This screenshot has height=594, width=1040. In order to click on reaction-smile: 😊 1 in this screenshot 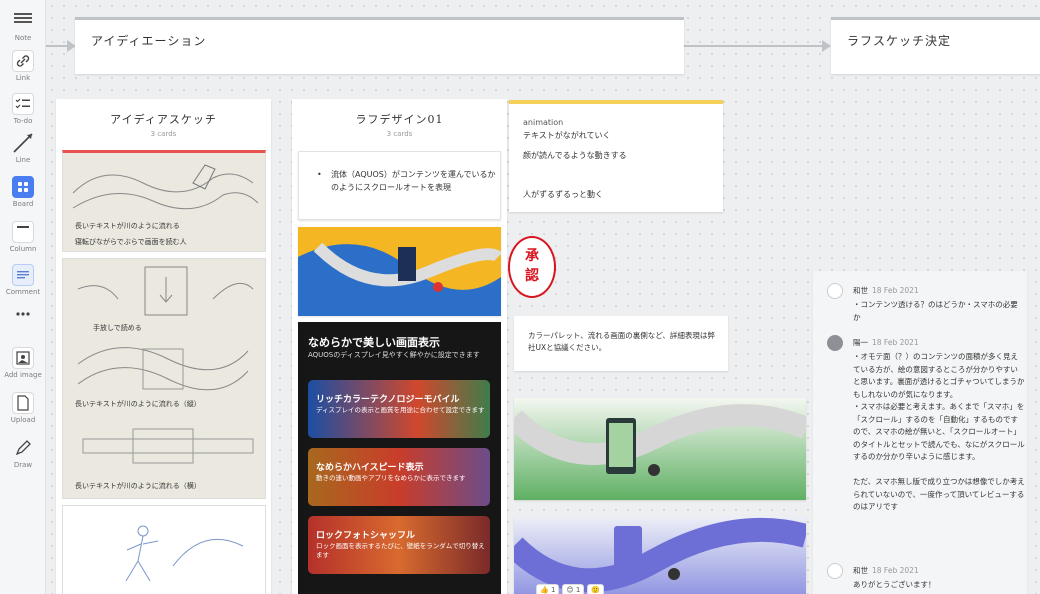, I will do `click(573, 589)`.